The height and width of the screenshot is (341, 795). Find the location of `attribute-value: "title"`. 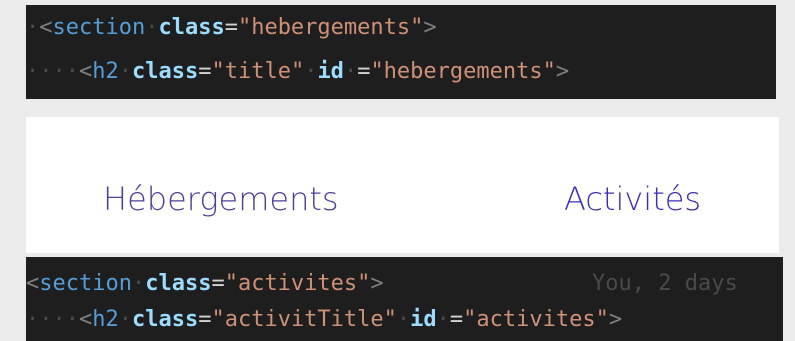

attribute-value: "title" is located at coordinates (258, 71).